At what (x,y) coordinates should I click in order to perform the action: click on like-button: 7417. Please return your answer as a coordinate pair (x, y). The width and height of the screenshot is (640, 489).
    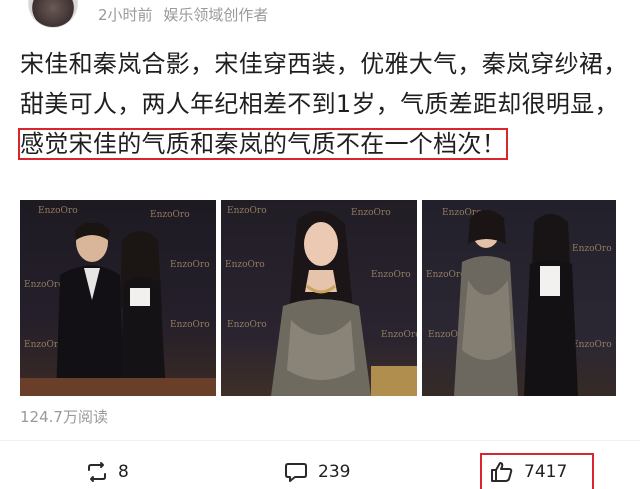
    Looking at the image, I should click on (537, 471).